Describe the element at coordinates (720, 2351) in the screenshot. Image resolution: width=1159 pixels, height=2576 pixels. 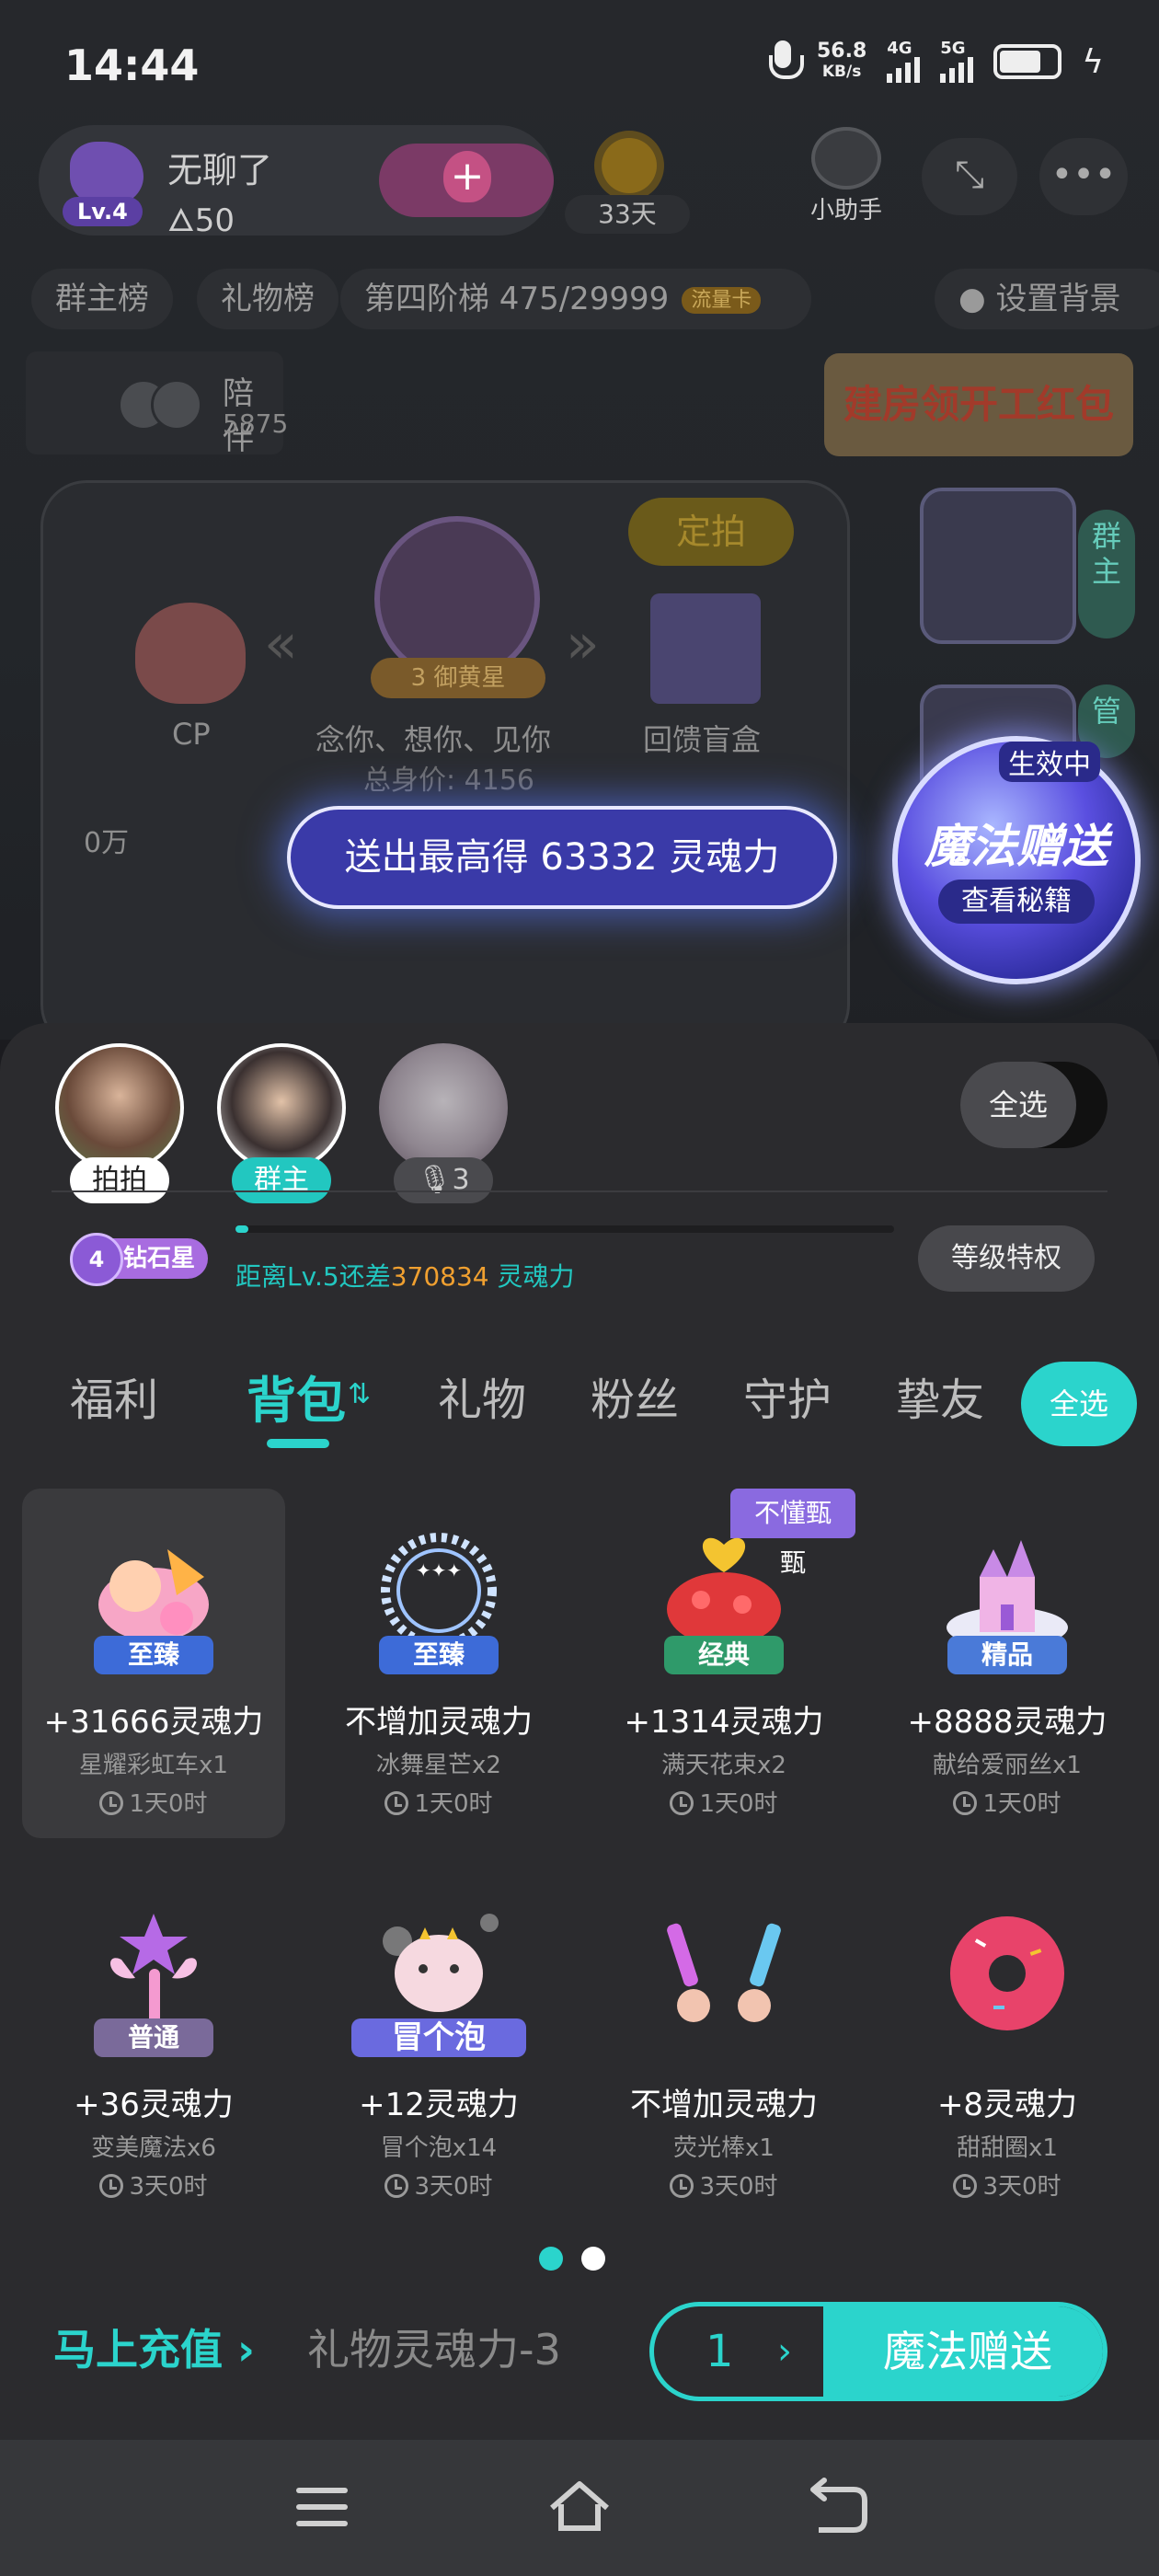
I see `quantity-value: 1` at that location.